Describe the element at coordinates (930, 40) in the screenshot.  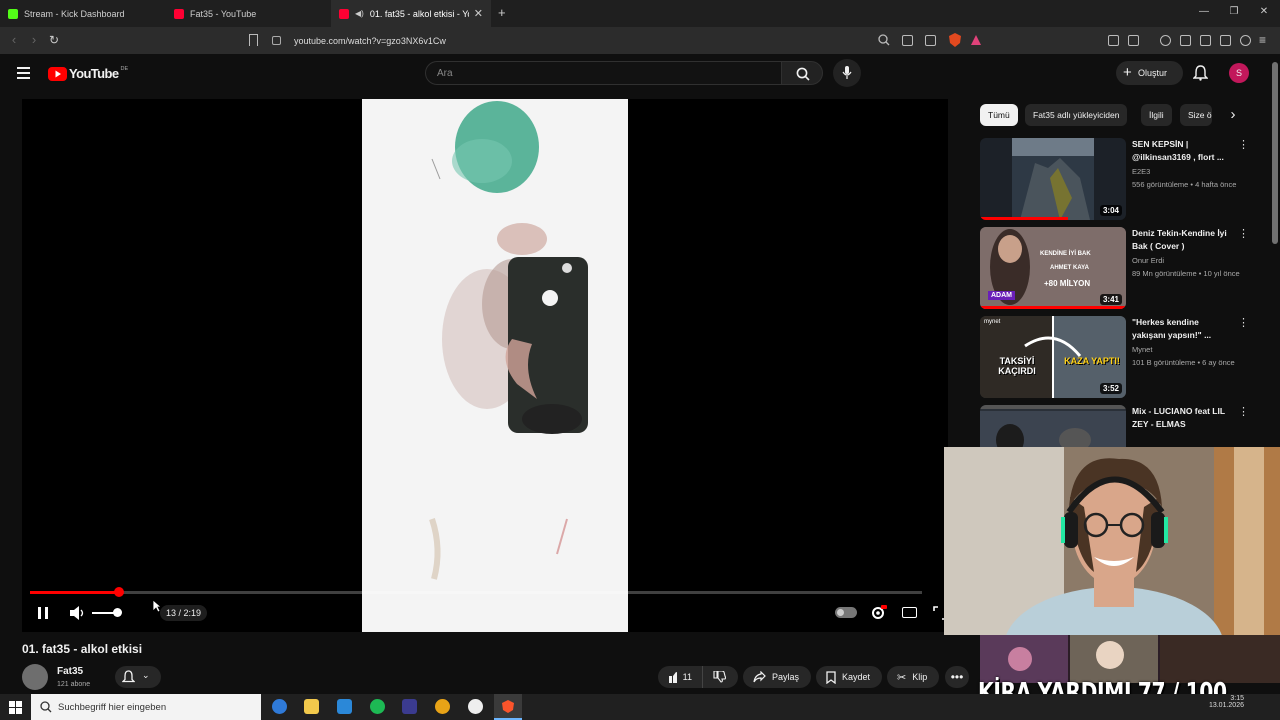
I see `share-page-icon` at that location.